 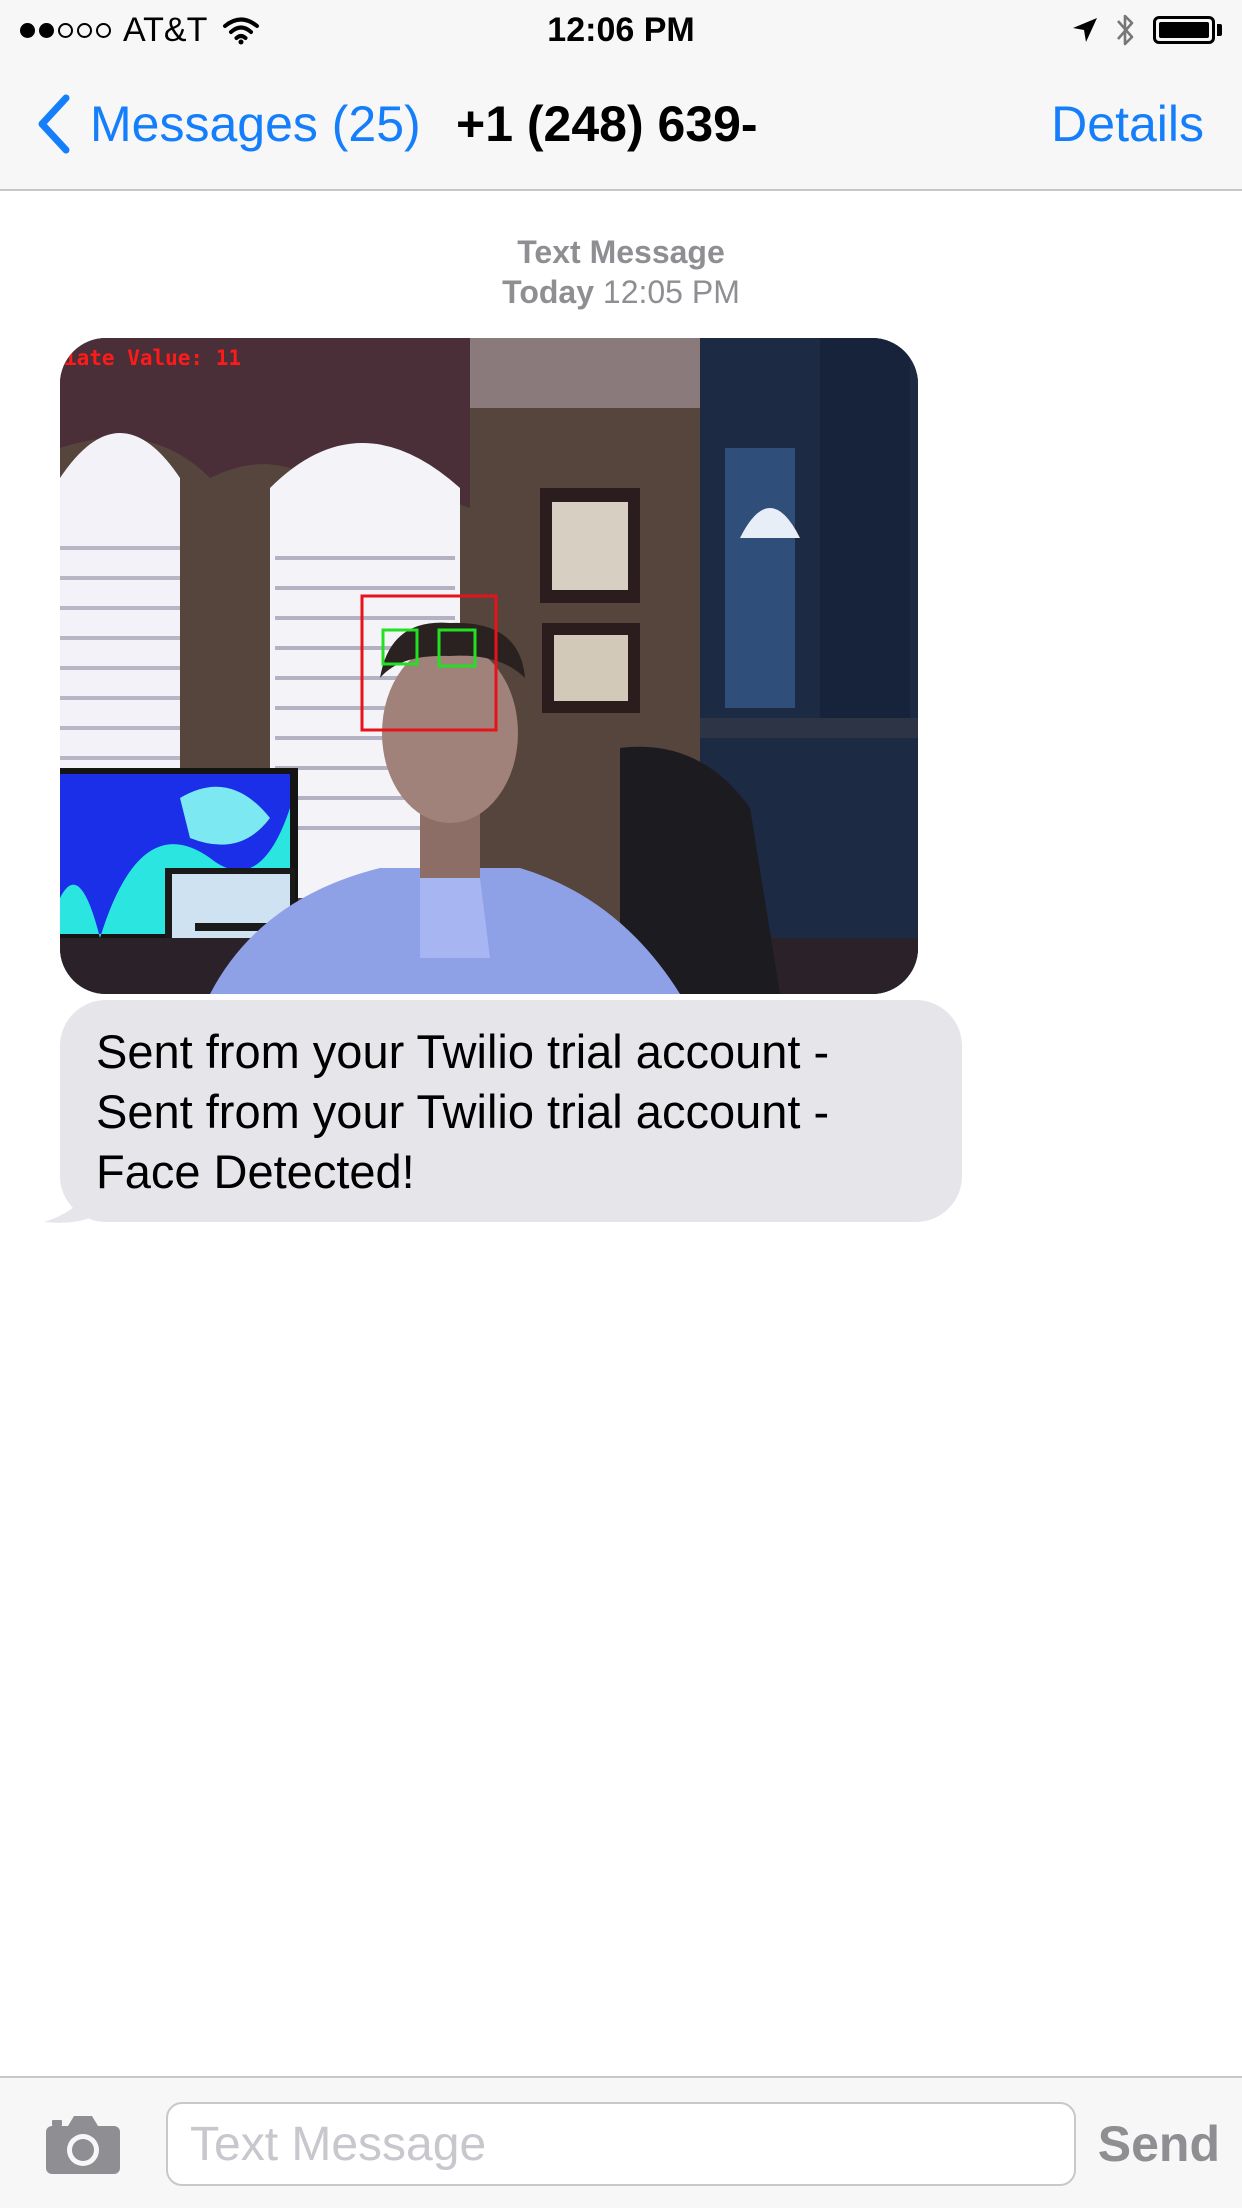 What do you see at coordinates (607, 124) in the screenshot?
I see `conversation-title: +1 (248) 639-` at bounding box center [607, 124].